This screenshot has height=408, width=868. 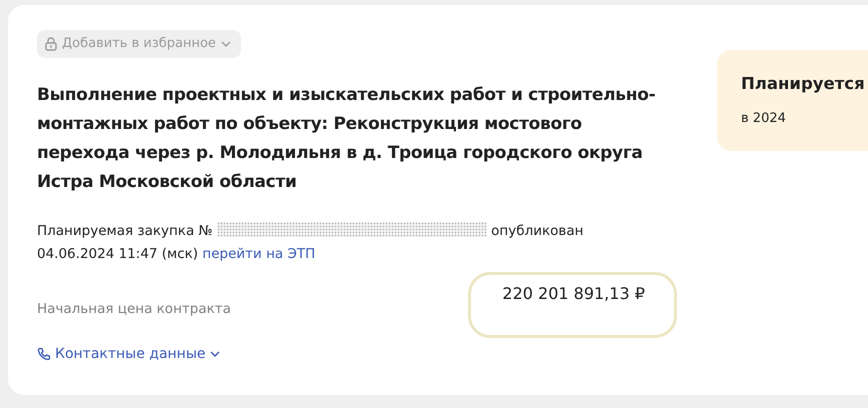 What do you see at coordinates (117, 254) in the screenshot?
I see `publication-date: 04.06.2024 11:47 (мск)` at bounding box center [117, 254].